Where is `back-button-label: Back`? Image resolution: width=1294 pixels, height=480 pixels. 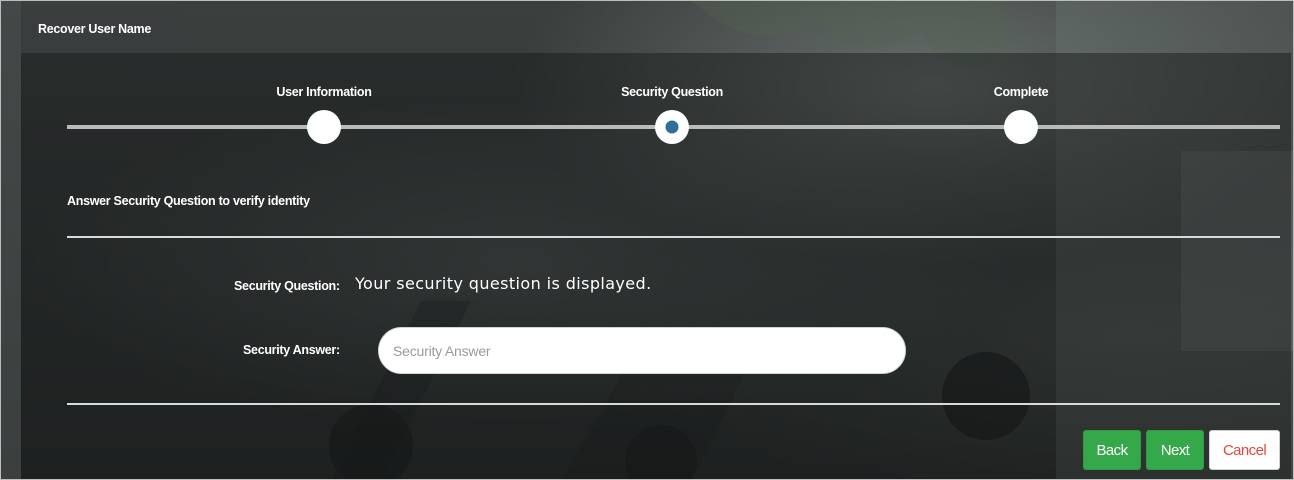 back-button-label: Back is located at coordinates (1112, 450).